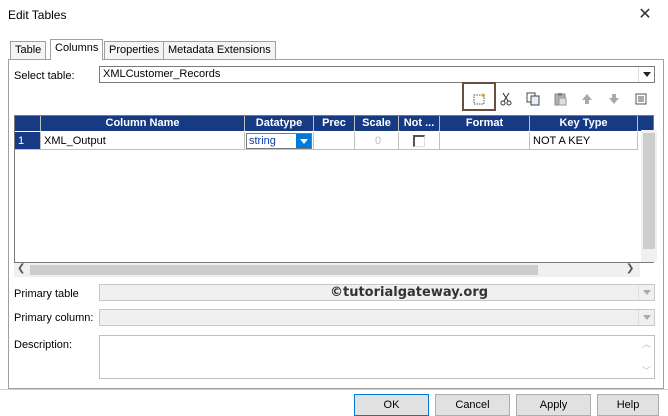 The width and height of the screenshot is (668, 416). I want to click on move-up-icon, so click(587, 99).